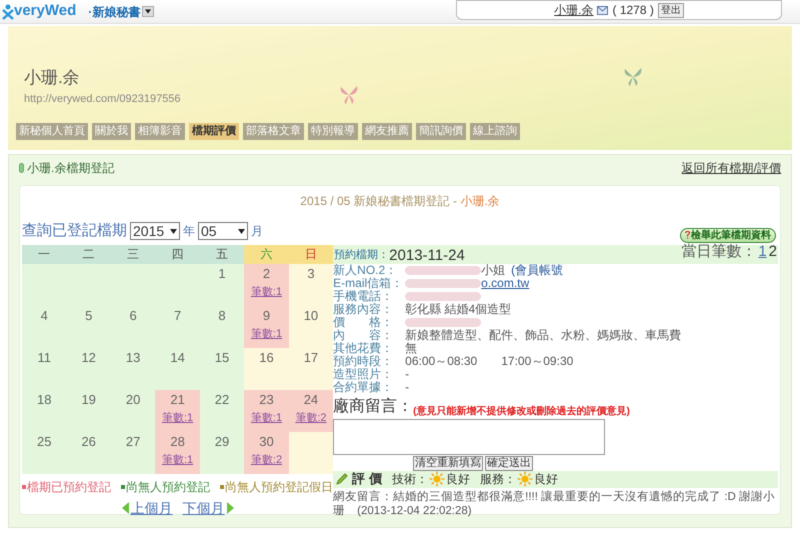 This screenshot has height=536, width=800. Describe the element at coordinates (69, 487) in the screenshot. I see `legend-label: 檔期已預約登記` at that location.